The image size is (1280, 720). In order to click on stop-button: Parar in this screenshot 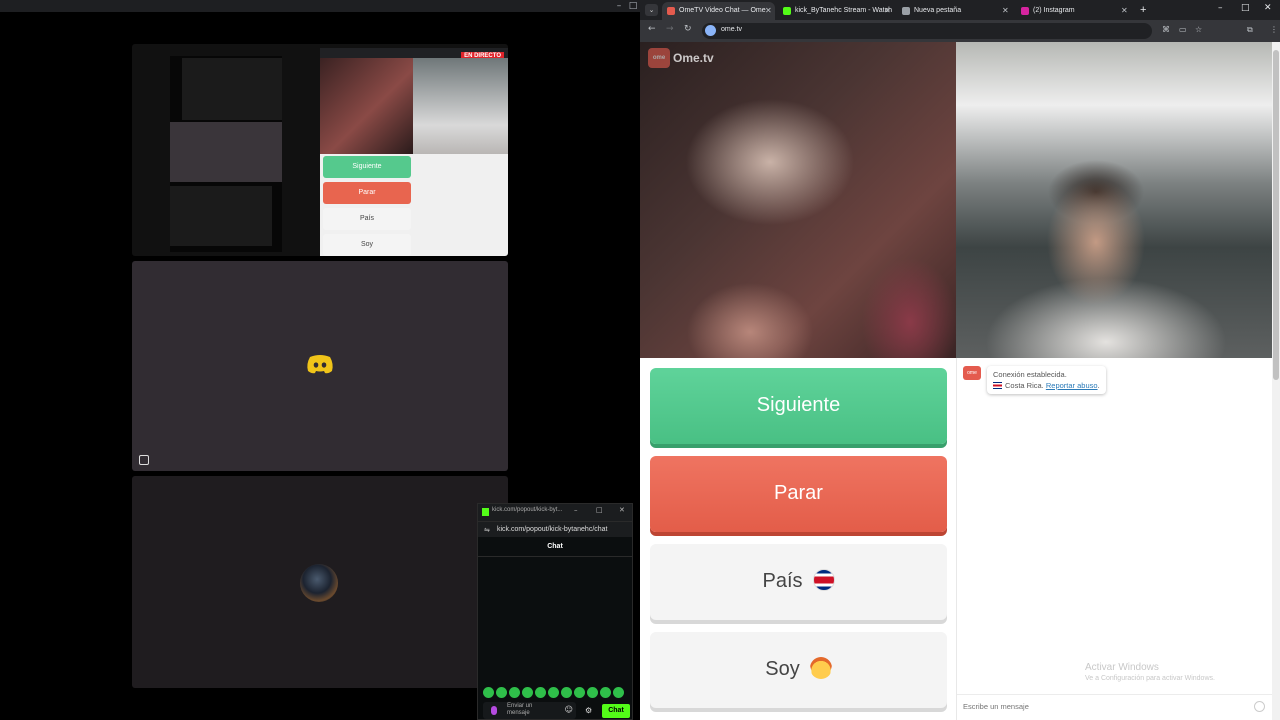, I will do `click(798, 494)`.